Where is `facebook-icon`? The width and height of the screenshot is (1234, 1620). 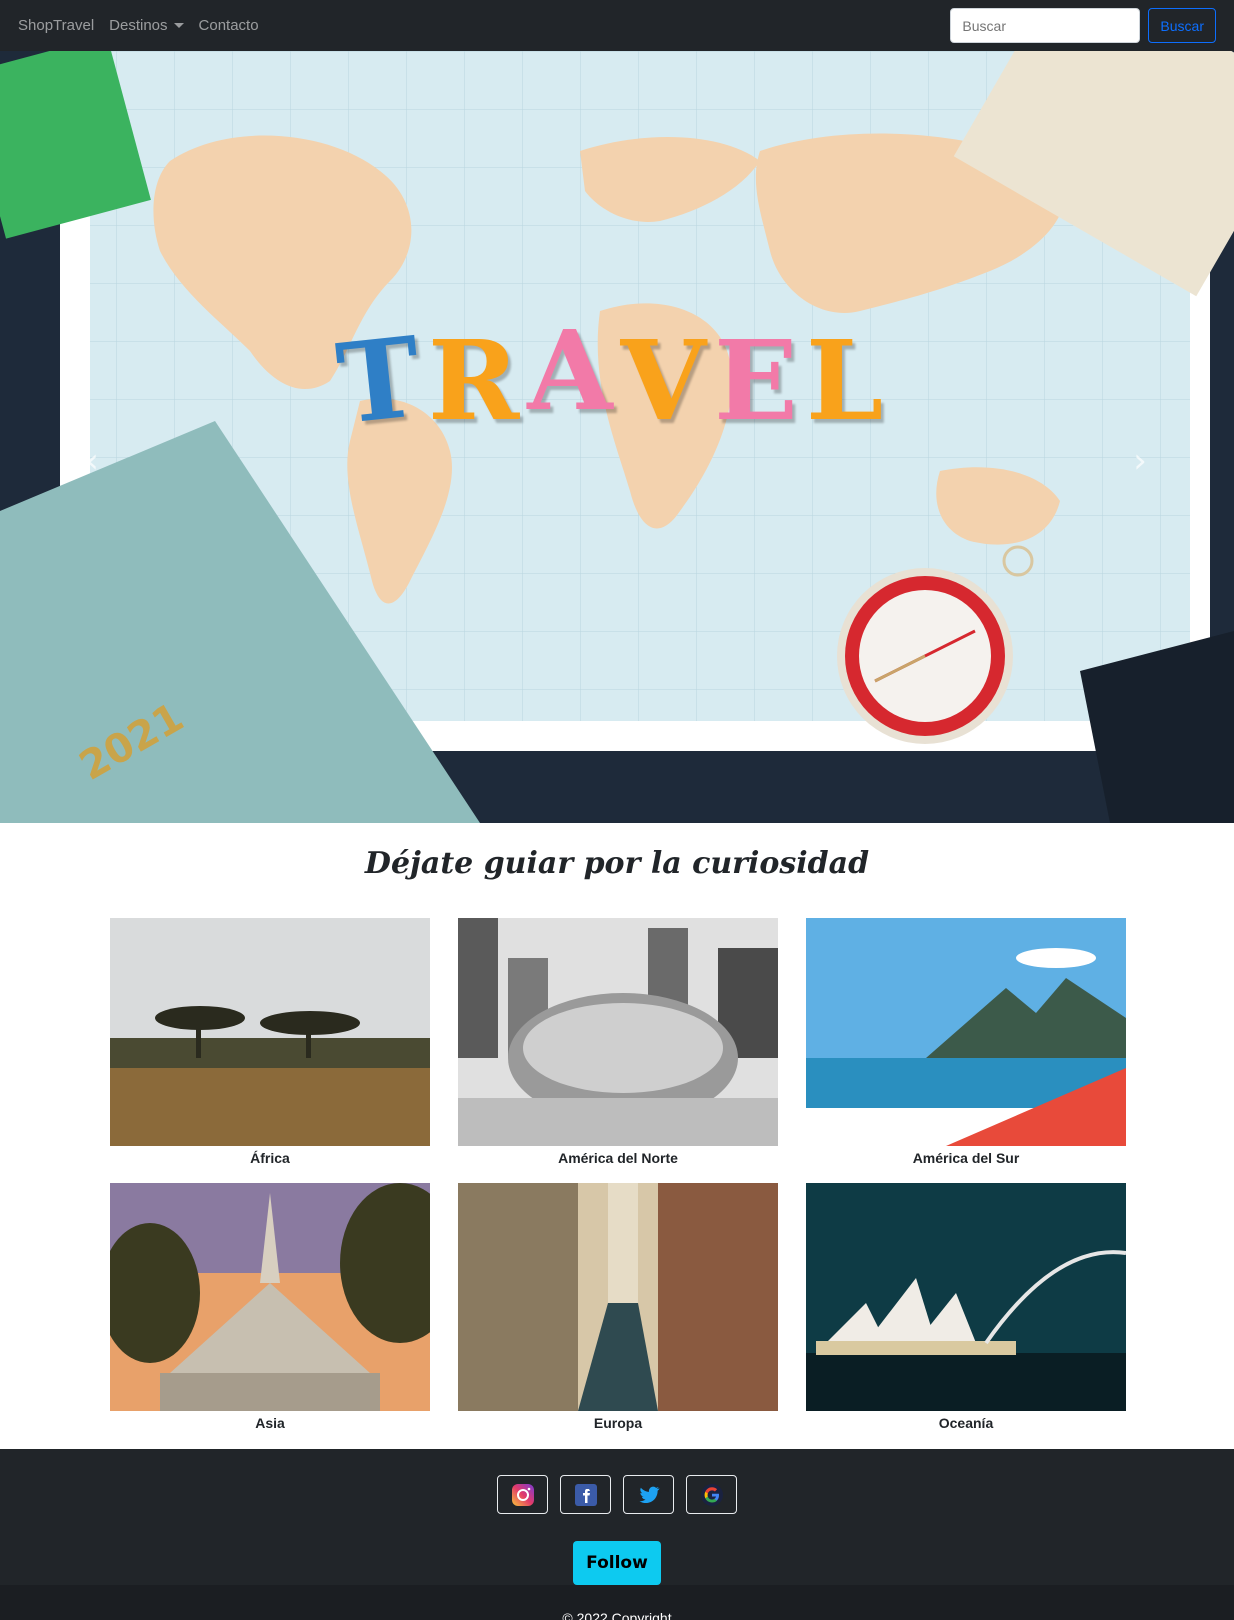 facebook-icon is located at coordinates (585, 1494).